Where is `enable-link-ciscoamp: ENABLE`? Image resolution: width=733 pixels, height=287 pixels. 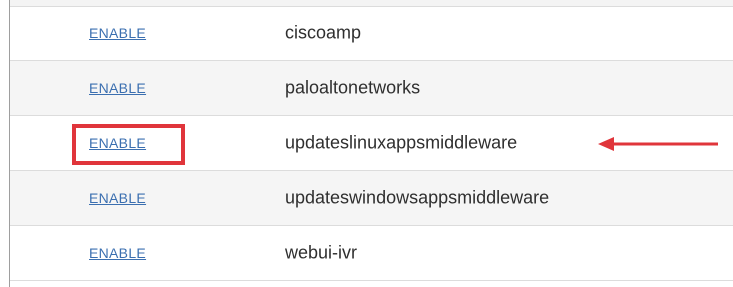
enable-link-ciscoamp: ENABLE is located at coordinates (117, 33).